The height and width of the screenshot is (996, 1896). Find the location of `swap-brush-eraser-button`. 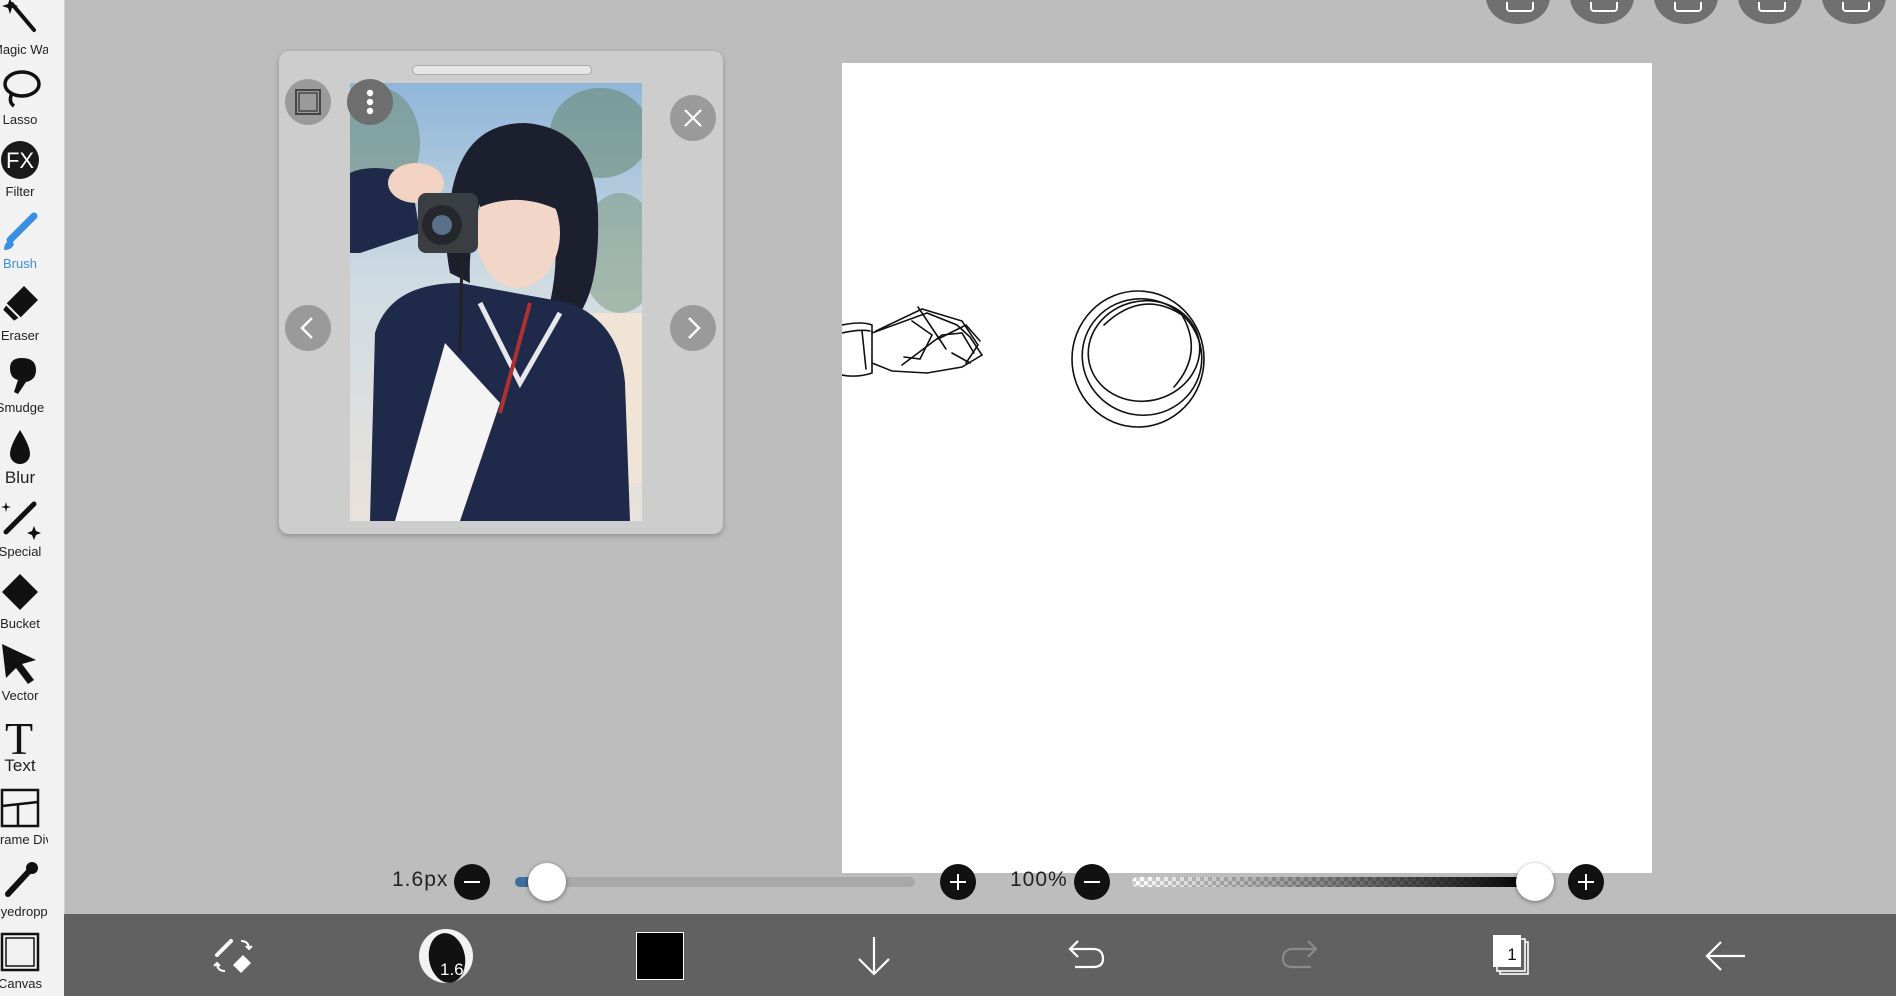

swap-brush-eraser-button is located at coordinates (234, 956).